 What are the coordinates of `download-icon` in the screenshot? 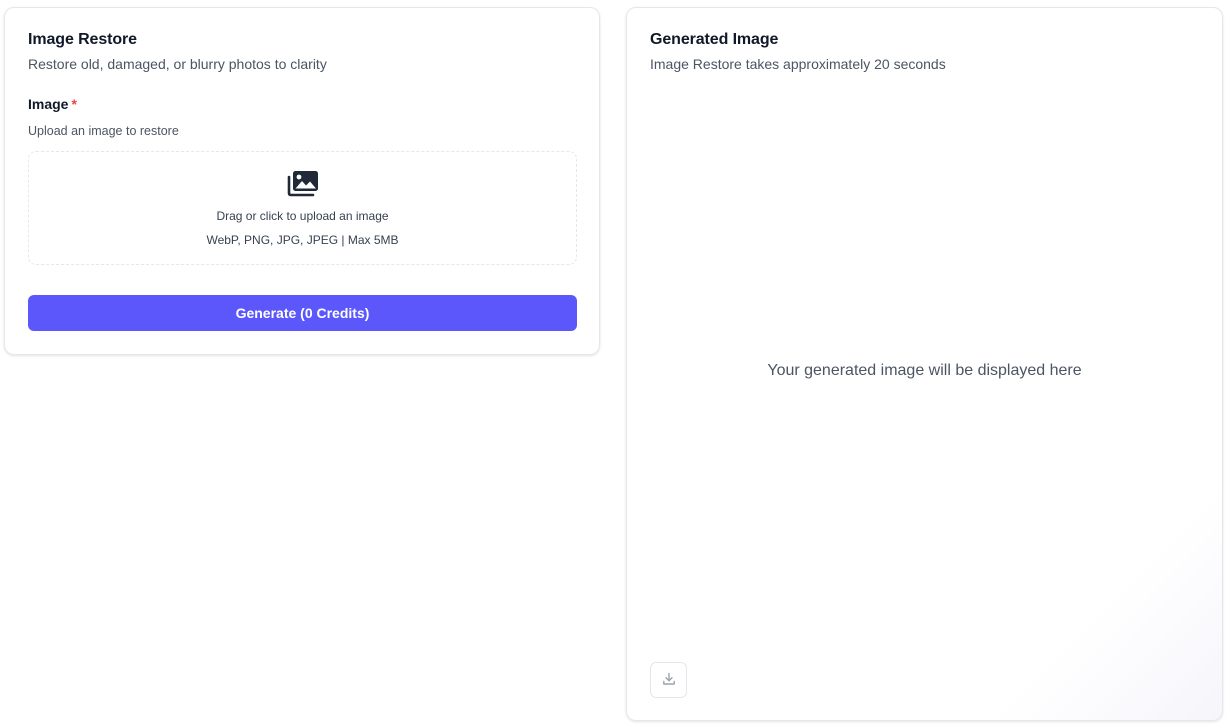 It's located at (669, 680).